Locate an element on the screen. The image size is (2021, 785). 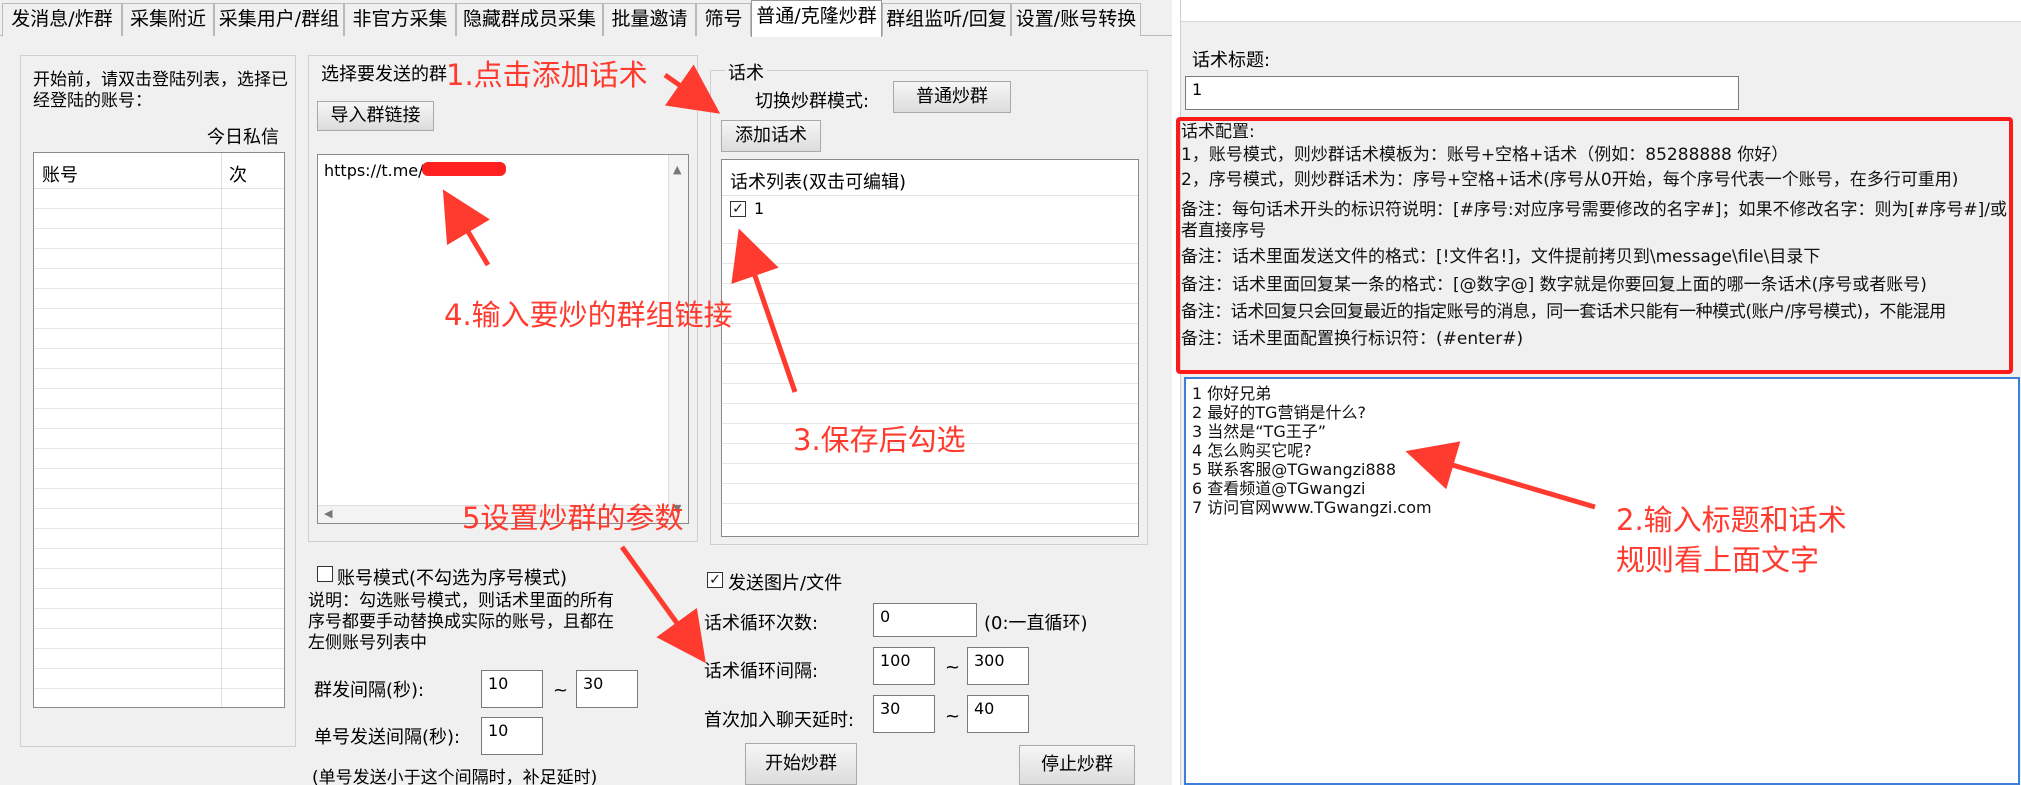
today-dm-label: 今日私信 is located at coordinates (243, 137).